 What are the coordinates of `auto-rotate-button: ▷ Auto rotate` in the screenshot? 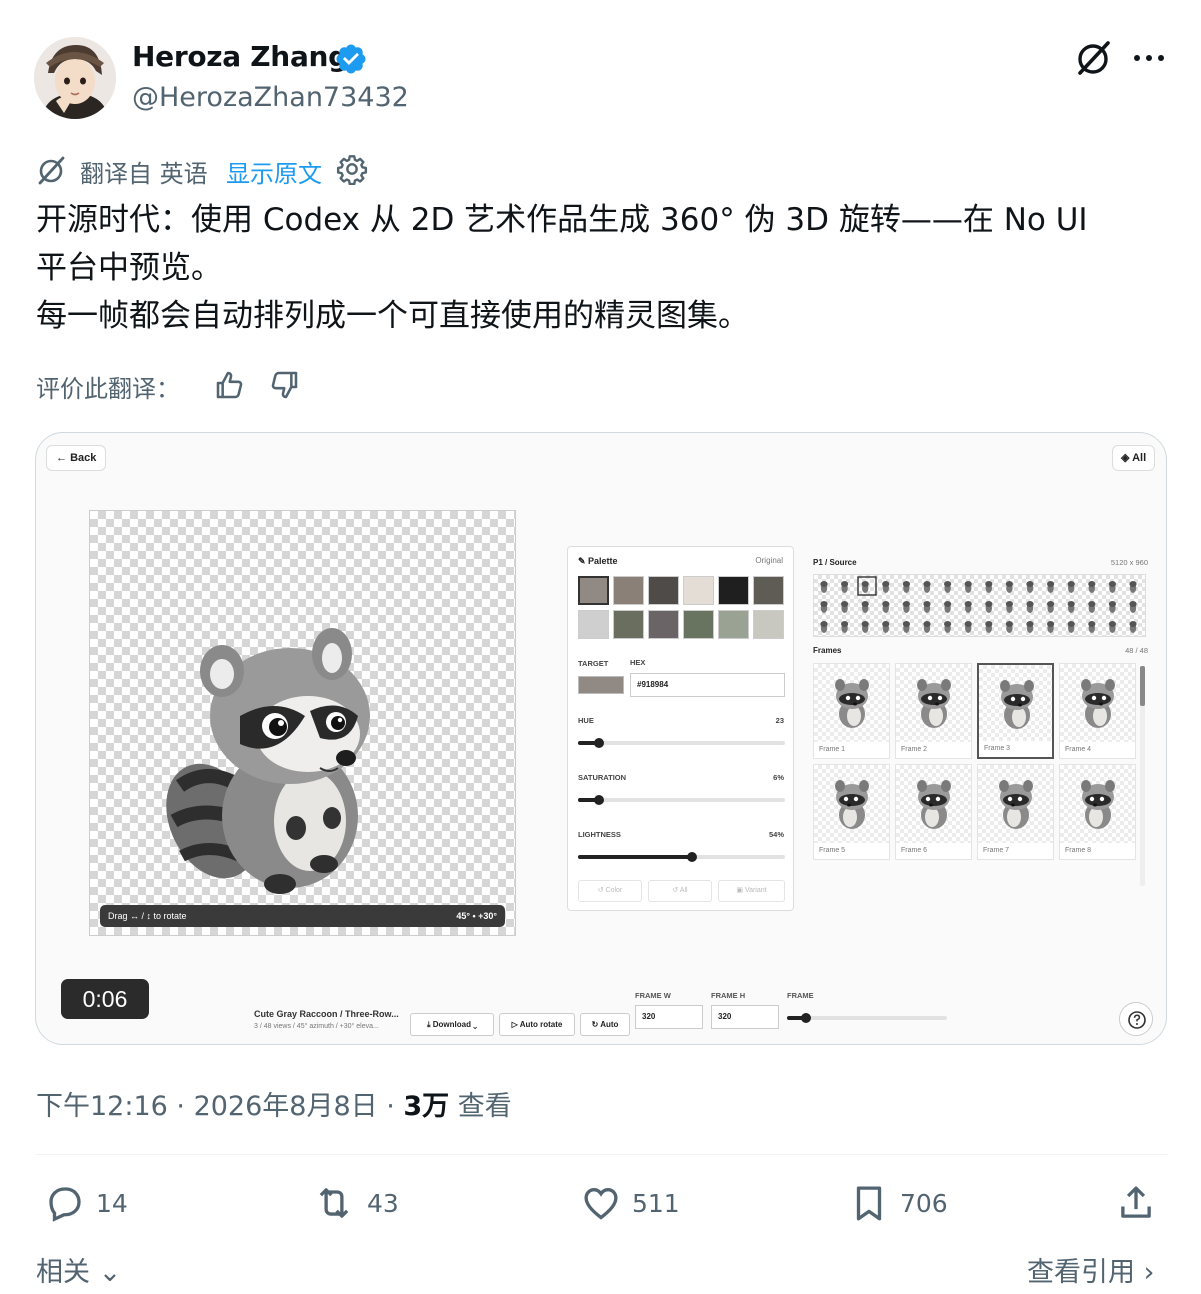 It's located at (537, 1024).